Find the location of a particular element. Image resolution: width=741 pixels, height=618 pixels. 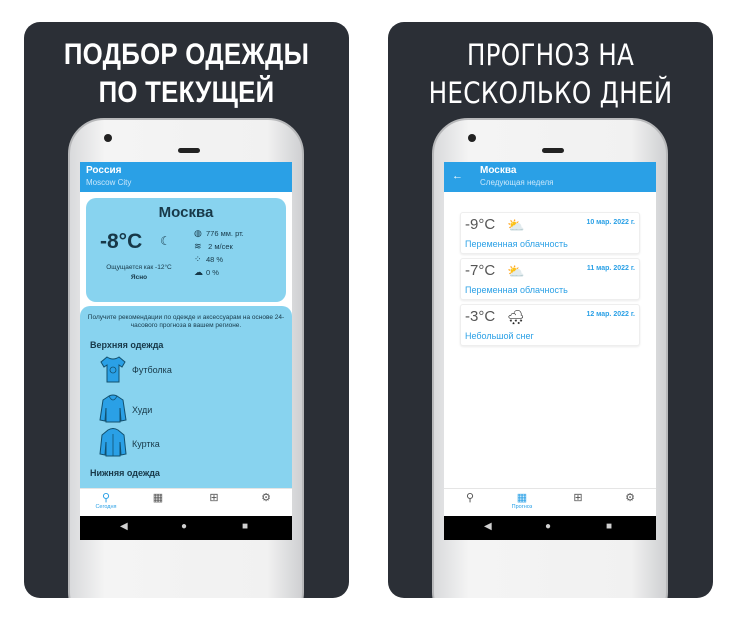

app-bar-title: Россия is located at coordinates (104, 170).